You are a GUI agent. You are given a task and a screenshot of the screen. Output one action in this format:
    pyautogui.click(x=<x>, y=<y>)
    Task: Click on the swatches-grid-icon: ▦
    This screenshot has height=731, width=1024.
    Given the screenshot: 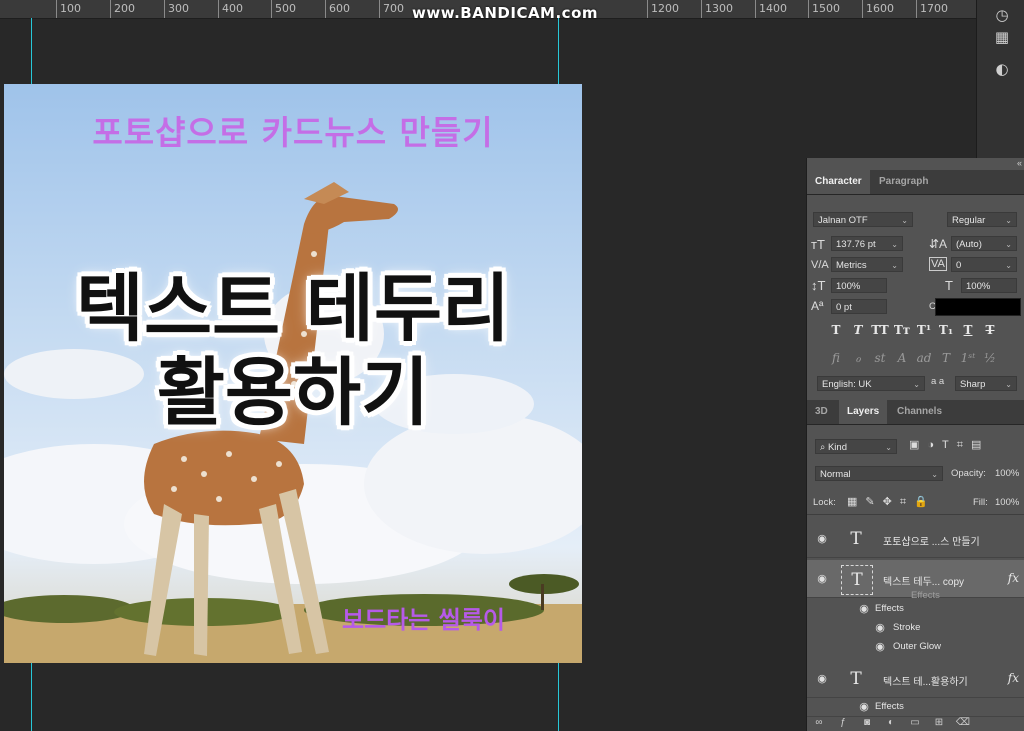 What is the action you would take?
    pyautogui.click(x=1002, y=37)
    